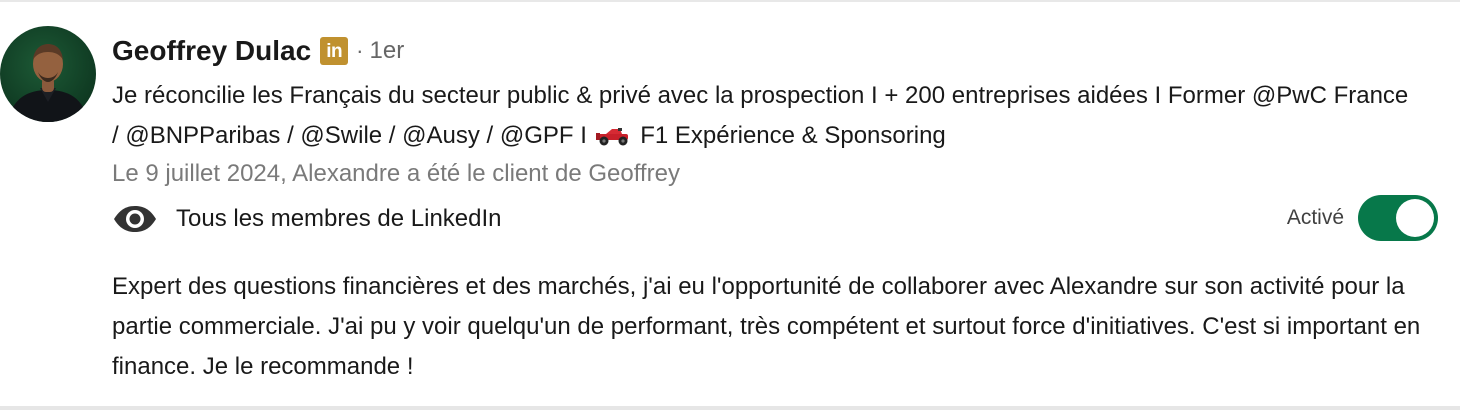 The width and height of the screenshot is (1460, 410). Describe the element at coordinates (1315, 217) in the screenshot. I see `toggle-state-label: Activé` at that location.